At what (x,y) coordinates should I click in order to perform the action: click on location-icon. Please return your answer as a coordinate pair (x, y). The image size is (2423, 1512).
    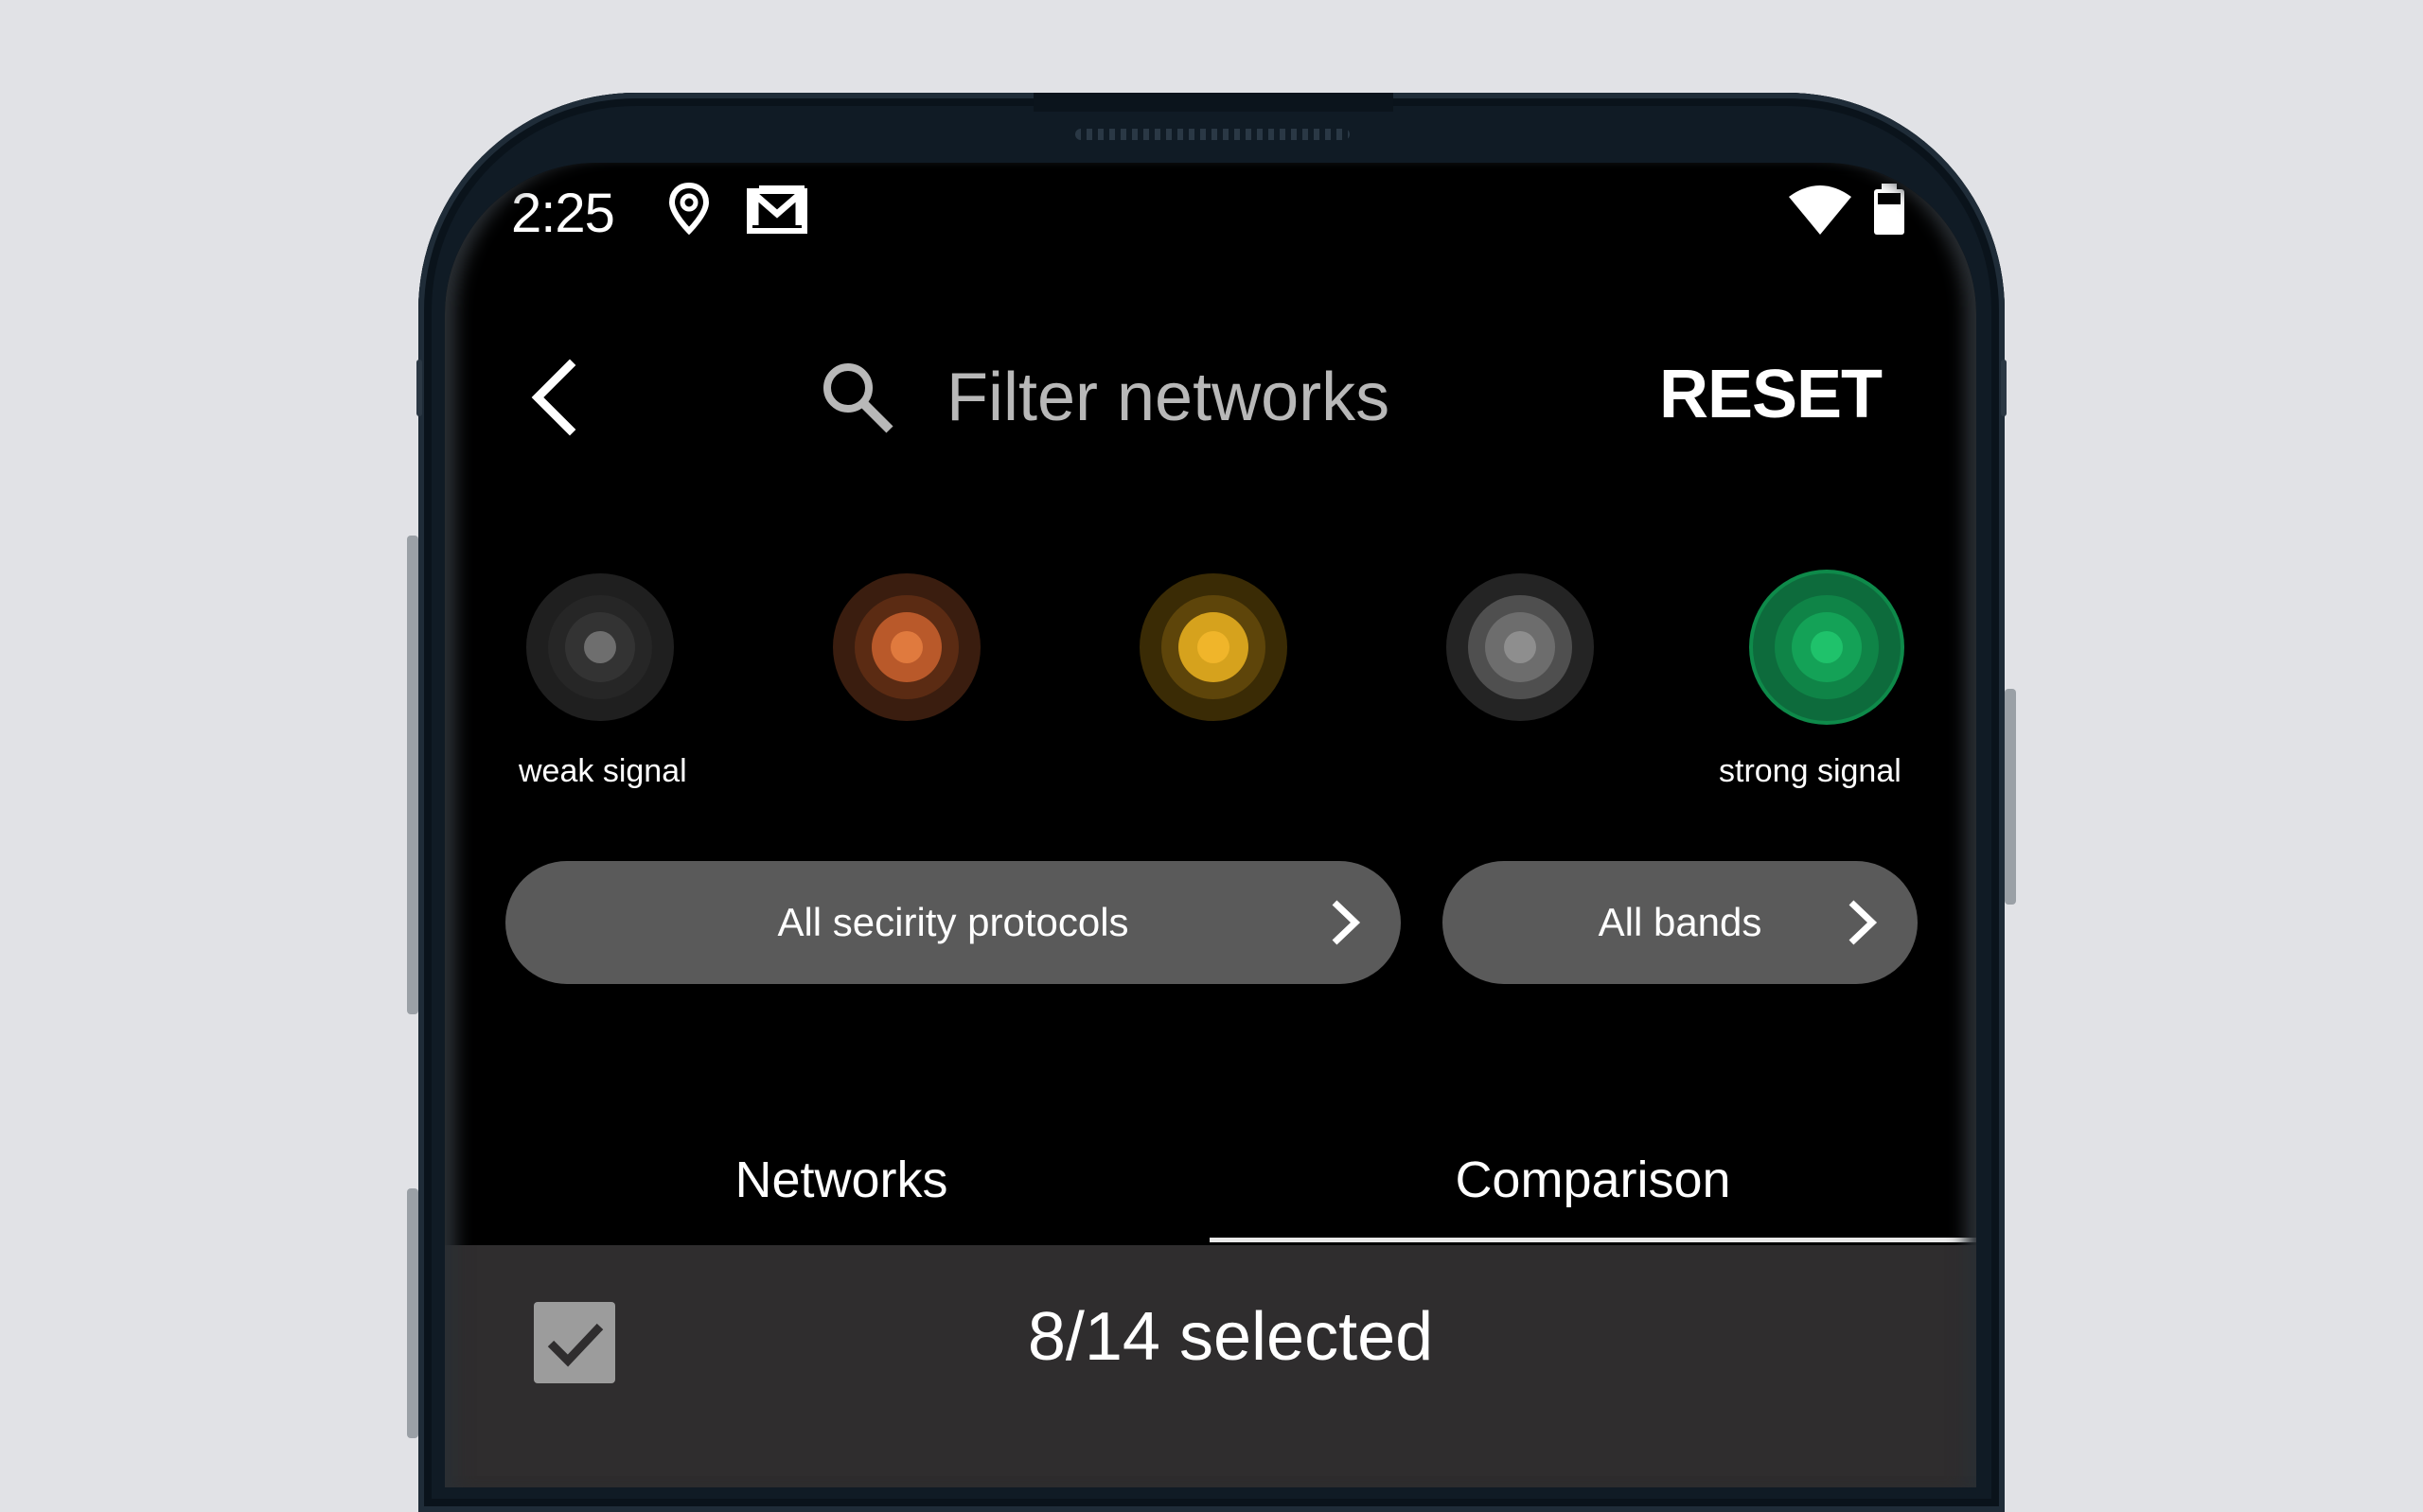
    Looking at the image, I should click on (689, 210).